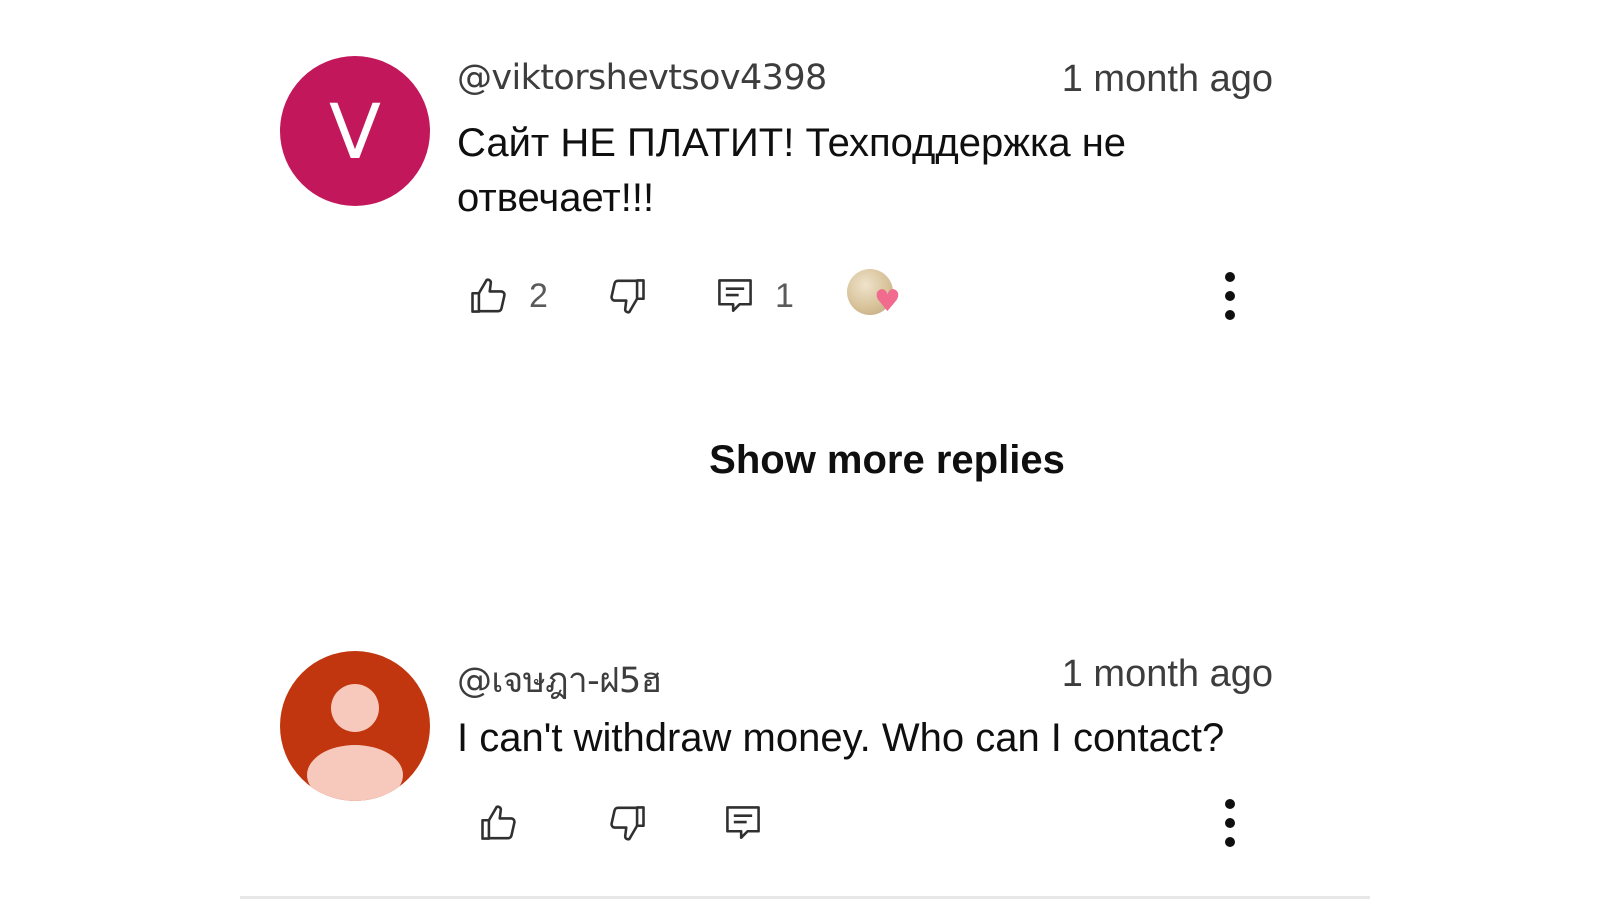 The width and height of the screenshot is (1600, 900). I want to click on show-more-replies-button: Show more replies, so click(800, 460).